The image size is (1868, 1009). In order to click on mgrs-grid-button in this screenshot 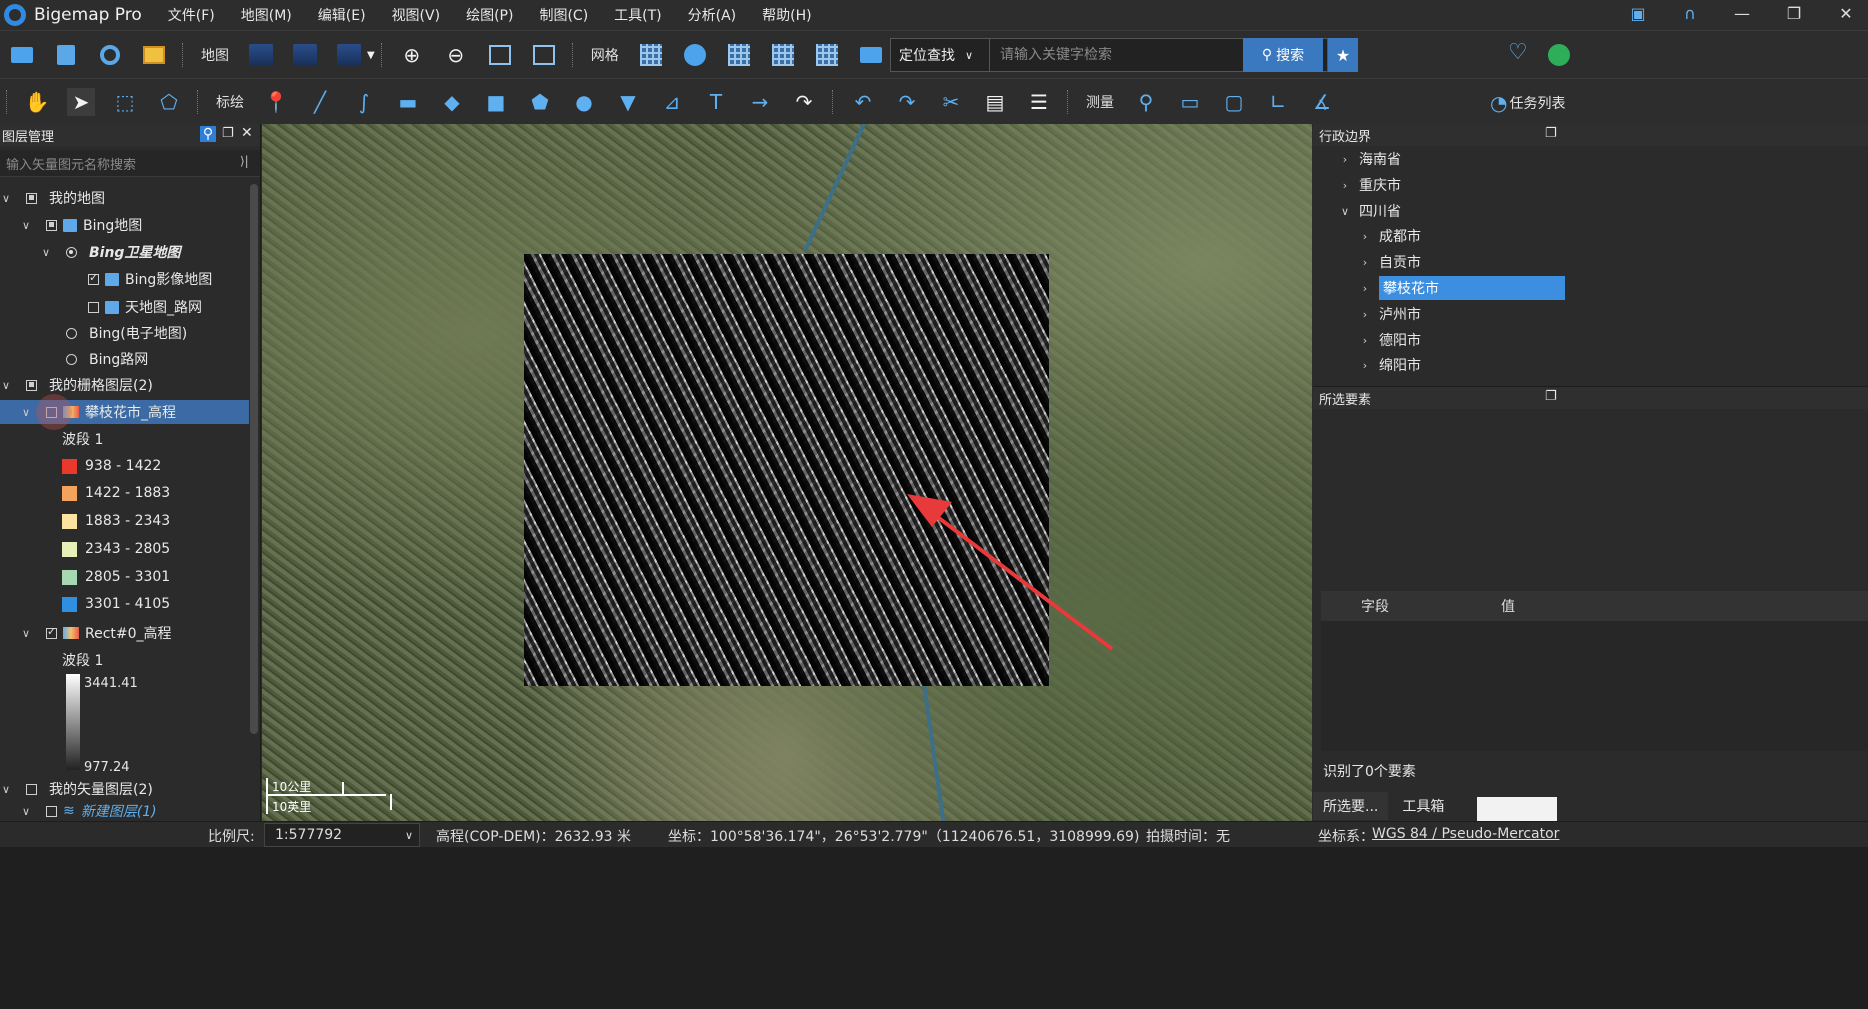, I will do `click(827, 55)`.